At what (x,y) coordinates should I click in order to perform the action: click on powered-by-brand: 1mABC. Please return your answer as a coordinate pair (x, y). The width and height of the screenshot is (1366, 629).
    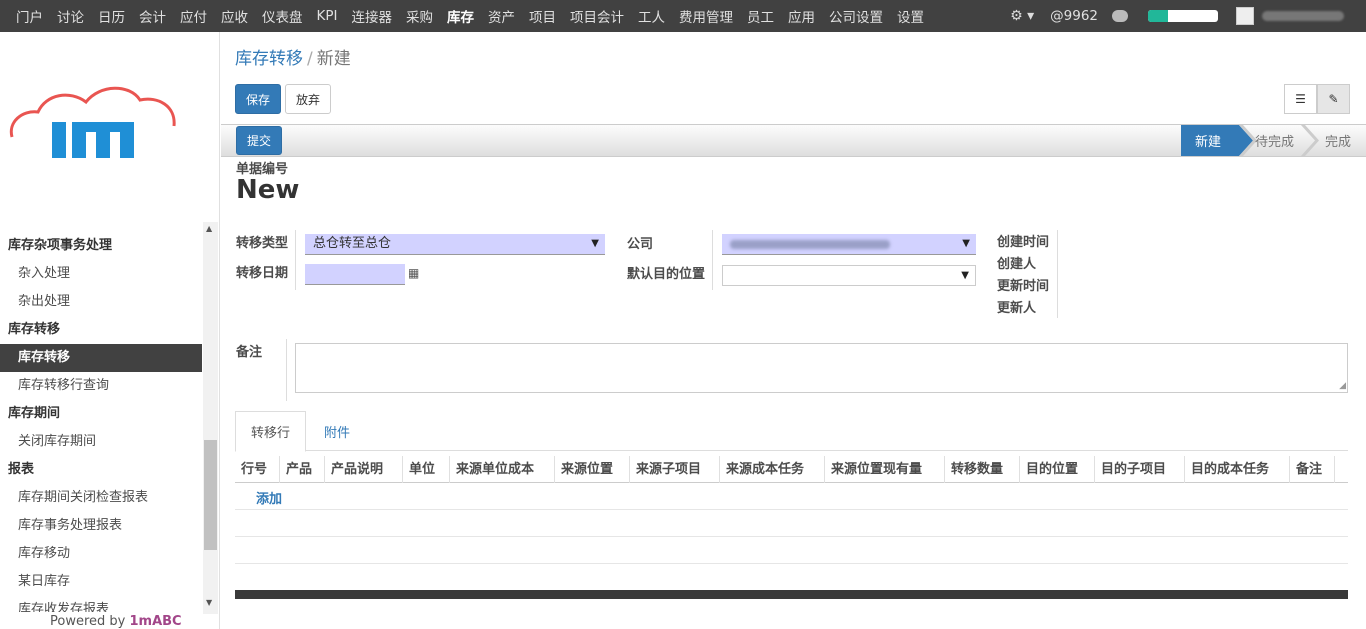
    Looking at the image, I should click on (155, 621).